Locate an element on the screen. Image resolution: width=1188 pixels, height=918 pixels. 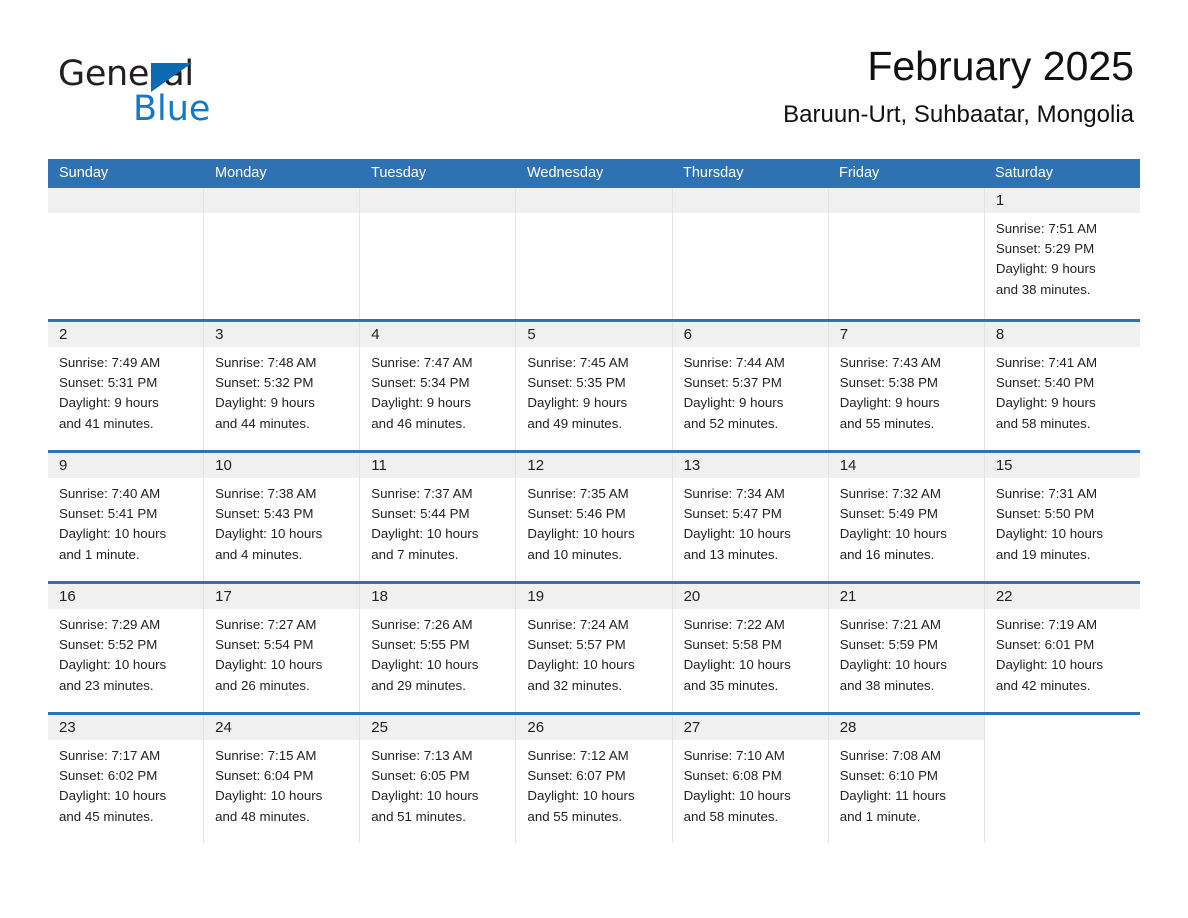
daylight-text-cont: and 35 minutes. is located at coordinates (731, 685).